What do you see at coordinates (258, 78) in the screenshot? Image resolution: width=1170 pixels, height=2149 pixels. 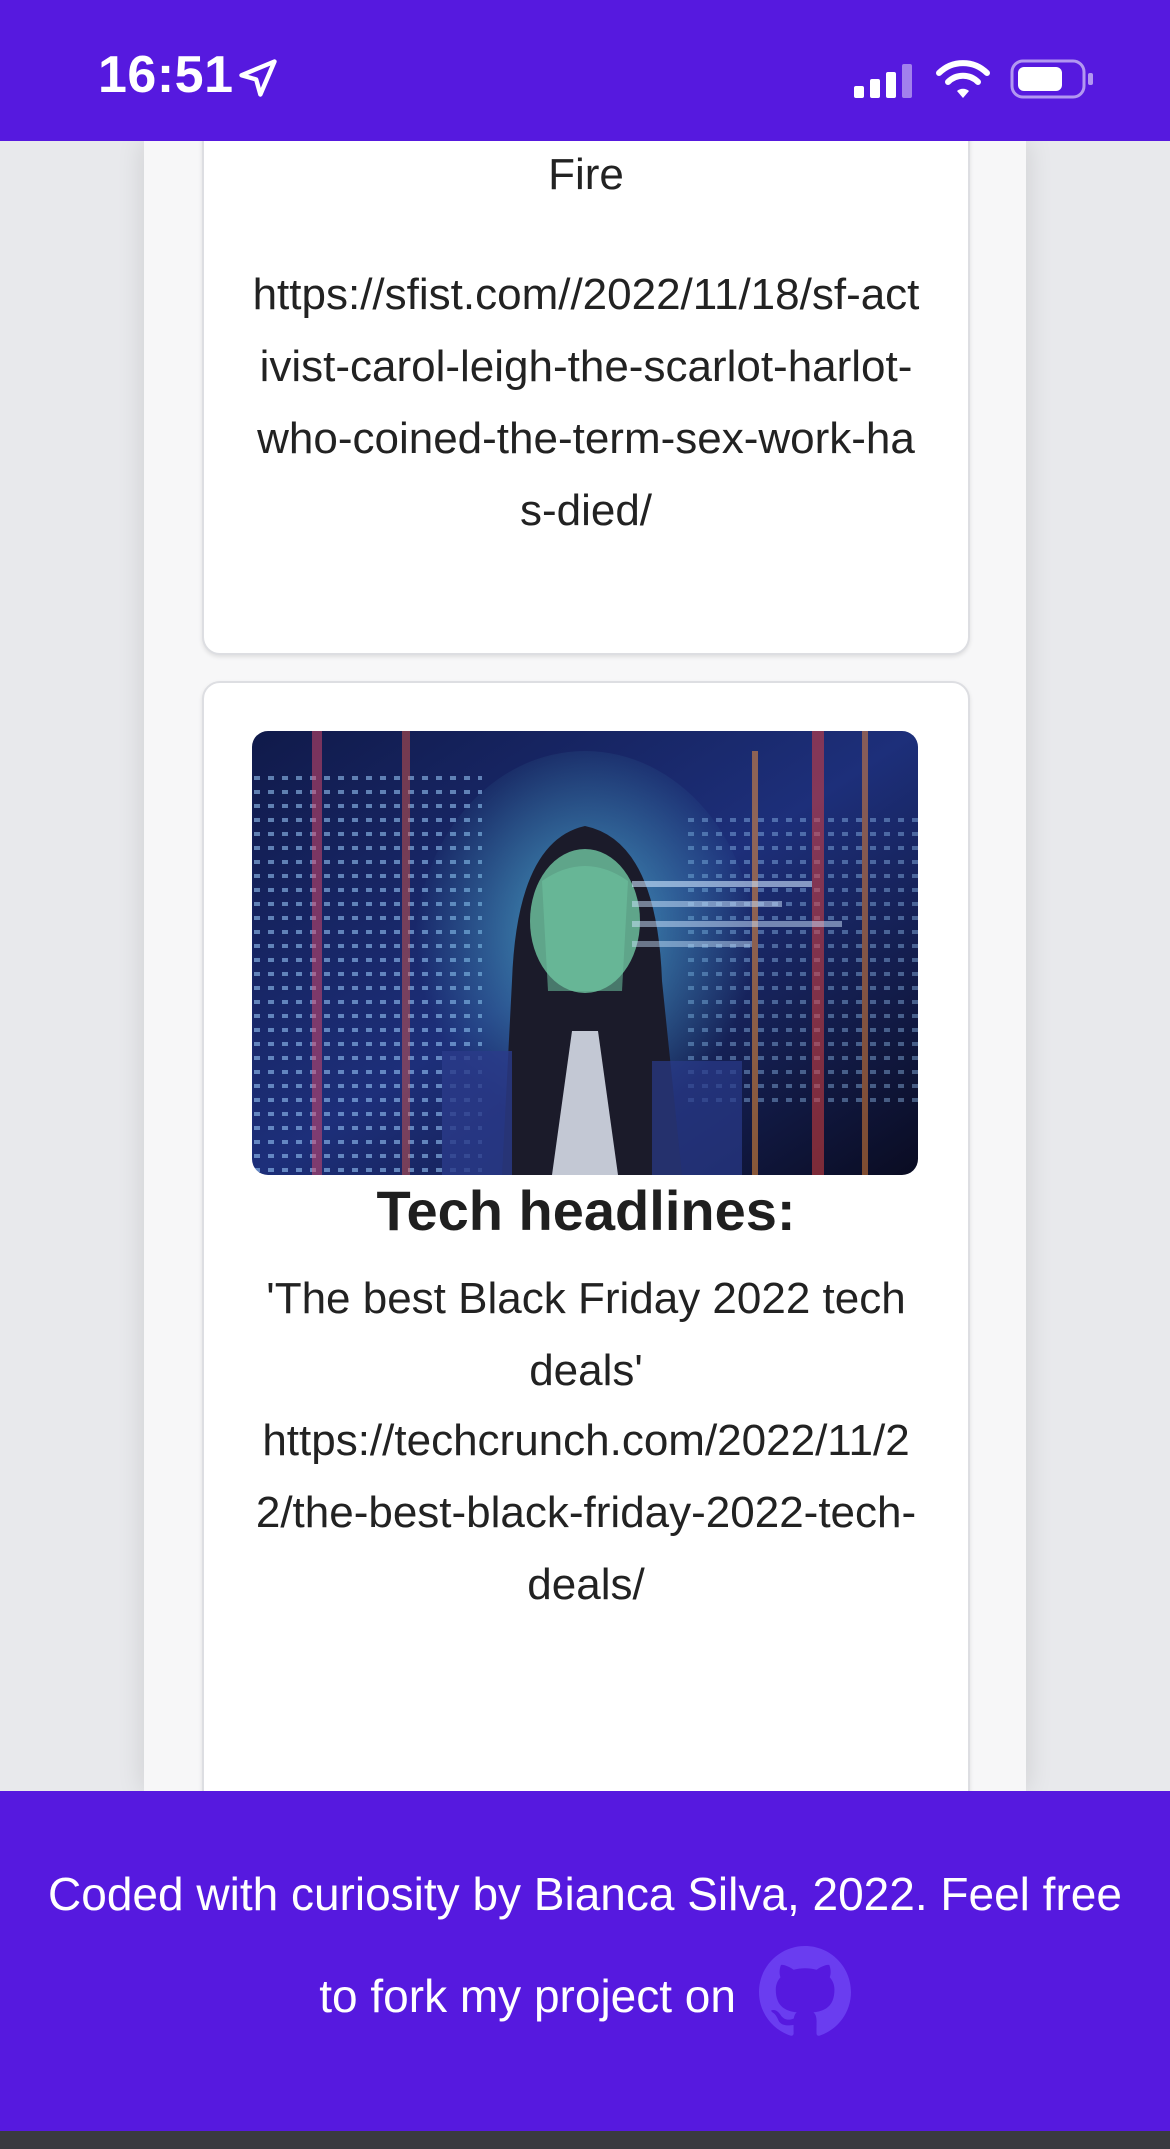 I see `location-arrow-icon` at bounding box center [258, 78].